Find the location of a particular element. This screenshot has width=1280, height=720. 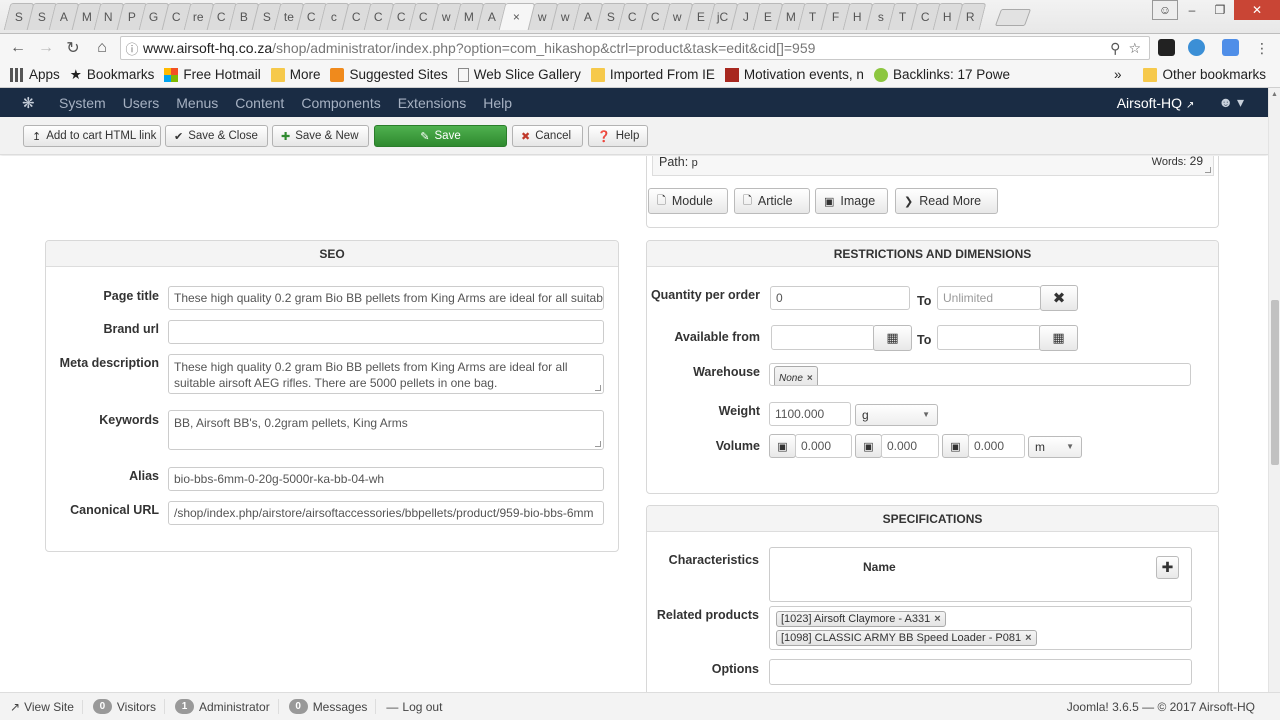

warehouse-select: None × is located at coordinates (980, 374).